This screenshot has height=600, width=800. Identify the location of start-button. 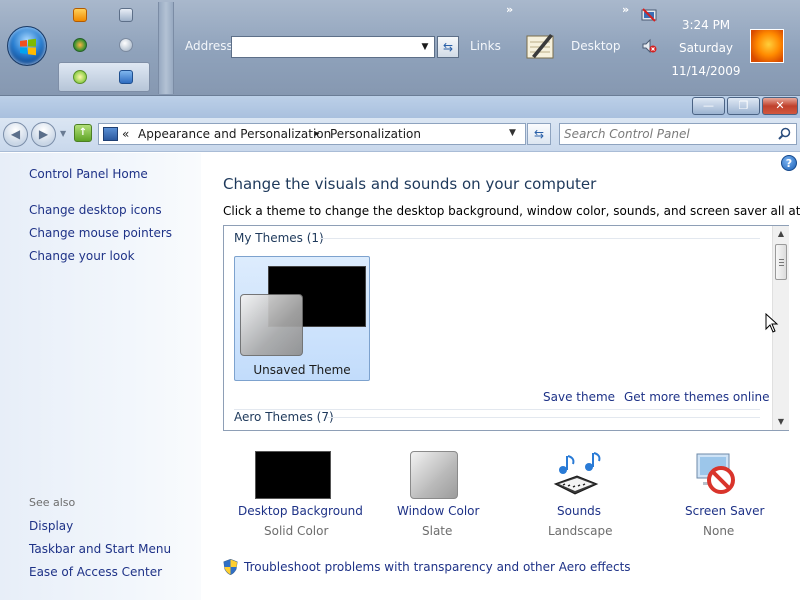
(27, 46).